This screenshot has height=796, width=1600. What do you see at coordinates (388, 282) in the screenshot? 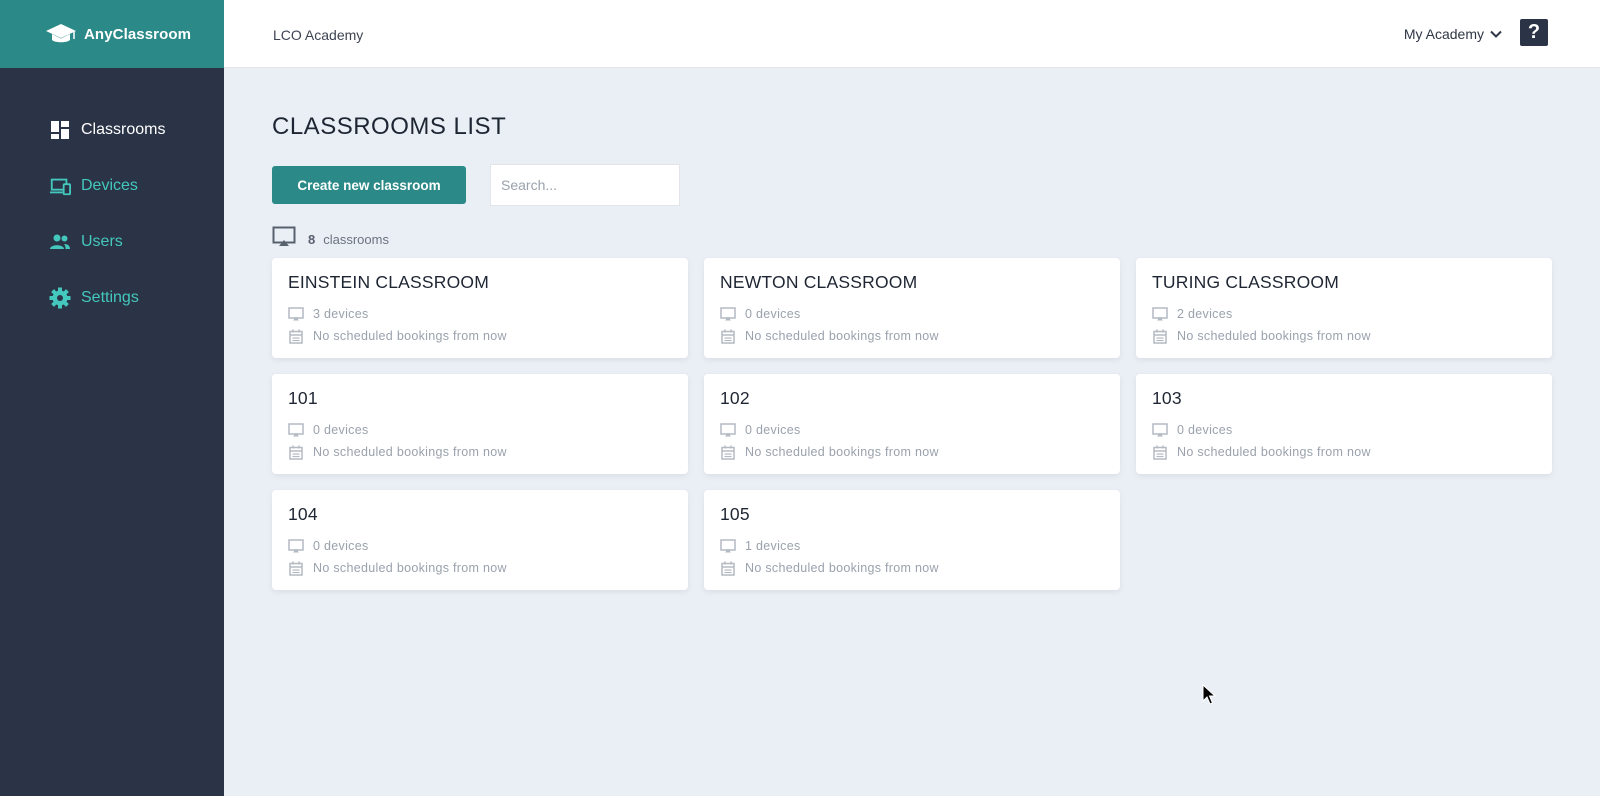
I see `classroom-name: EINSTEIN CLASSROOM` at bounding box center [388, 282].